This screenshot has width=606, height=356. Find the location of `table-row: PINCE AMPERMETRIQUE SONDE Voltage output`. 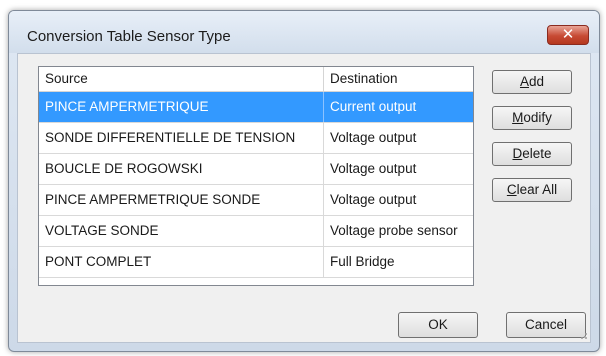

table-row: PINCE AMPERMETRIQUE SONDE Voltage output is located at coordinates (256, 200).